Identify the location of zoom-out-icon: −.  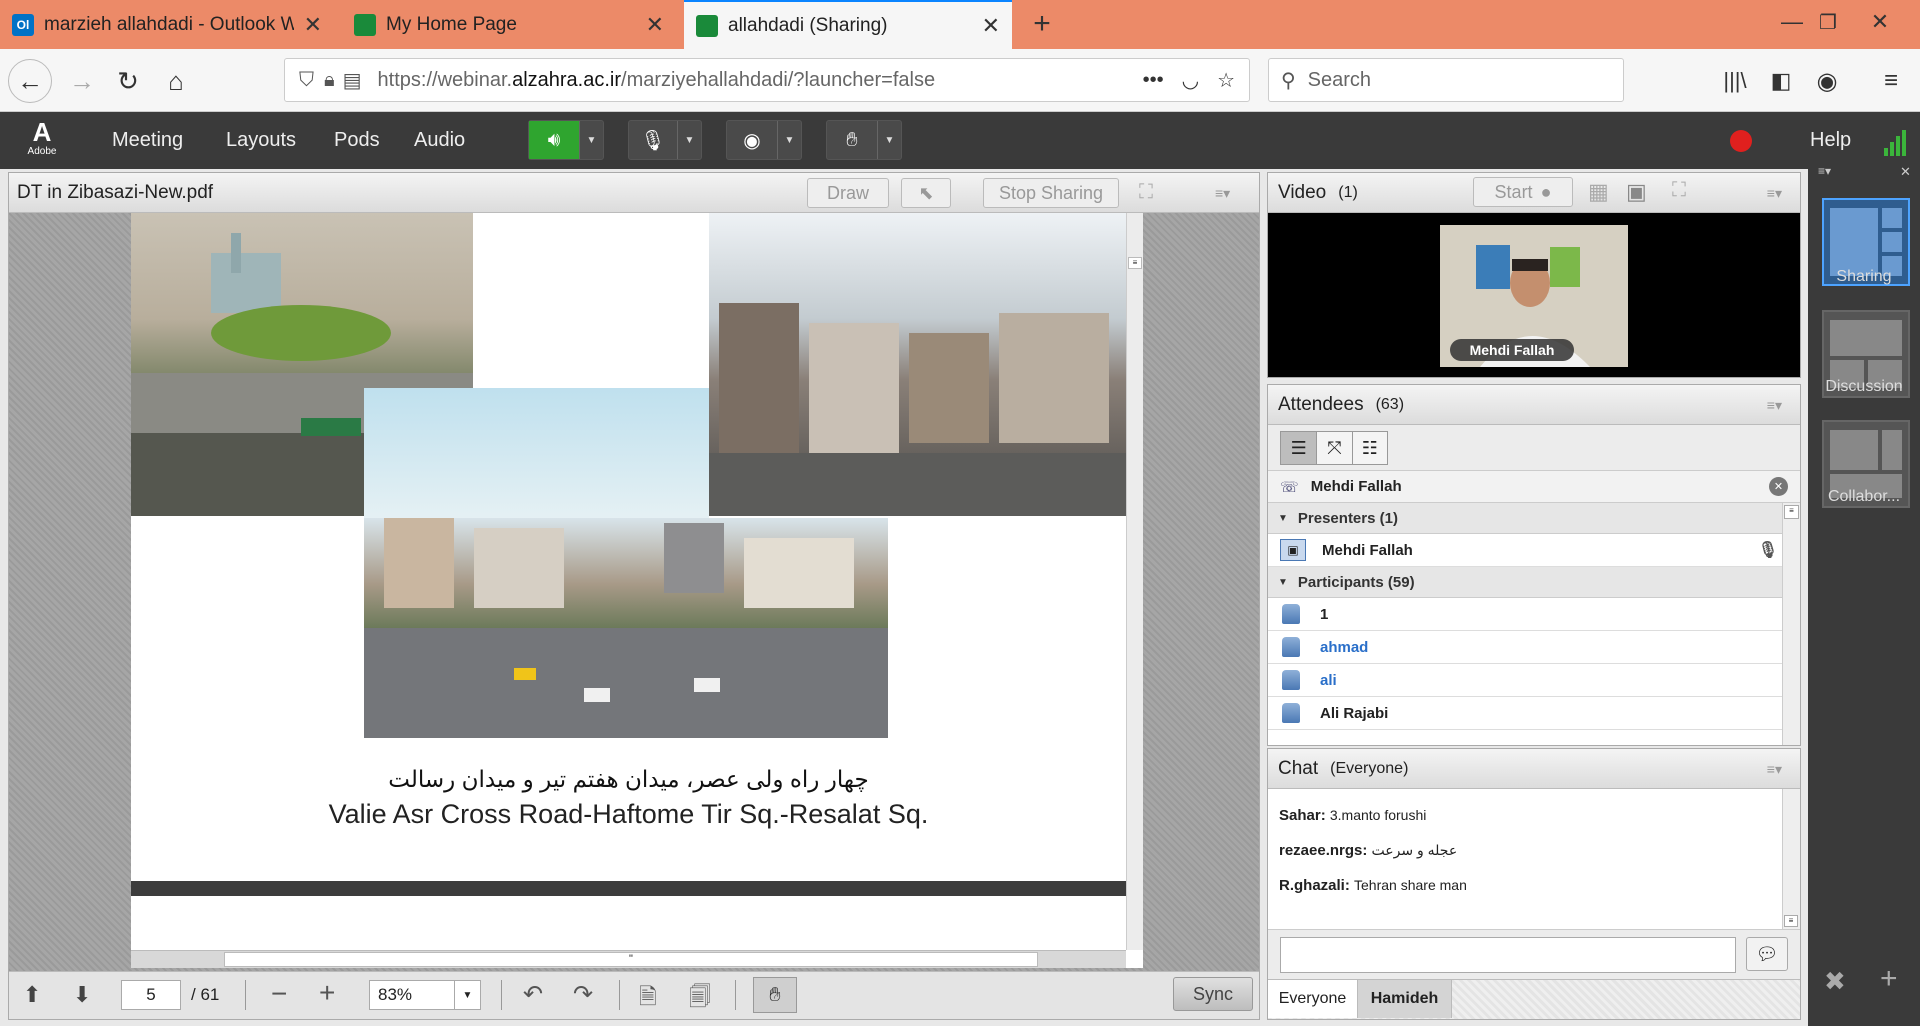
(279, 994).